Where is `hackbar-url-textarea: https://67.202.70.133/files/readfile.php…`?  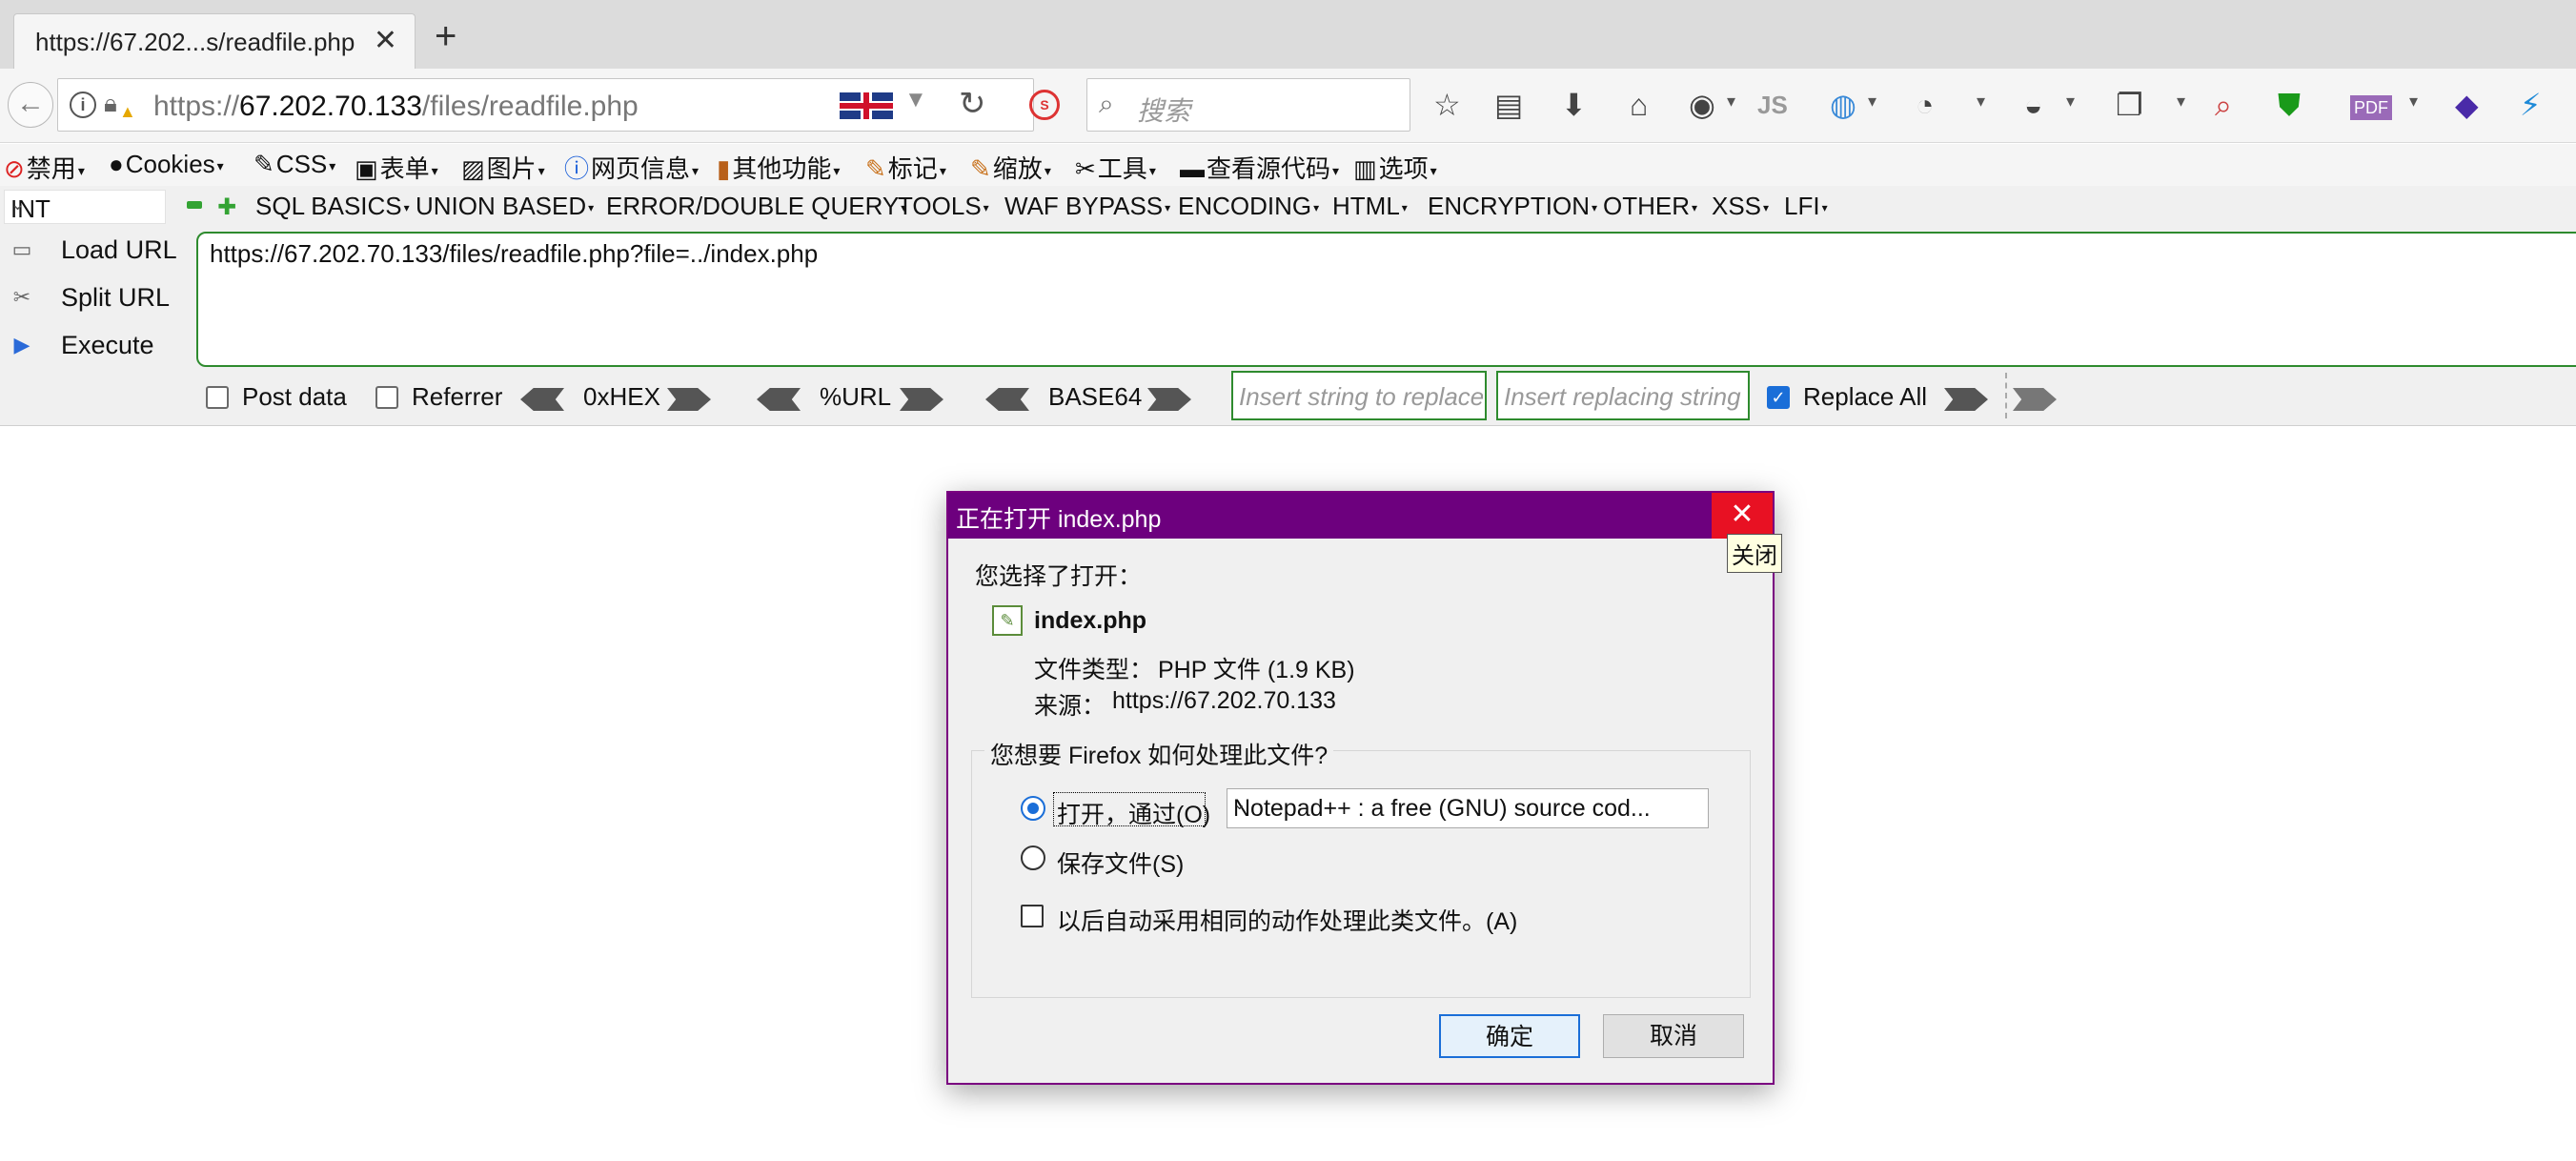 hackbar-url-textarea: https://67.202.70.133/files/readfile.php… is located at coordinates (1386, 299).